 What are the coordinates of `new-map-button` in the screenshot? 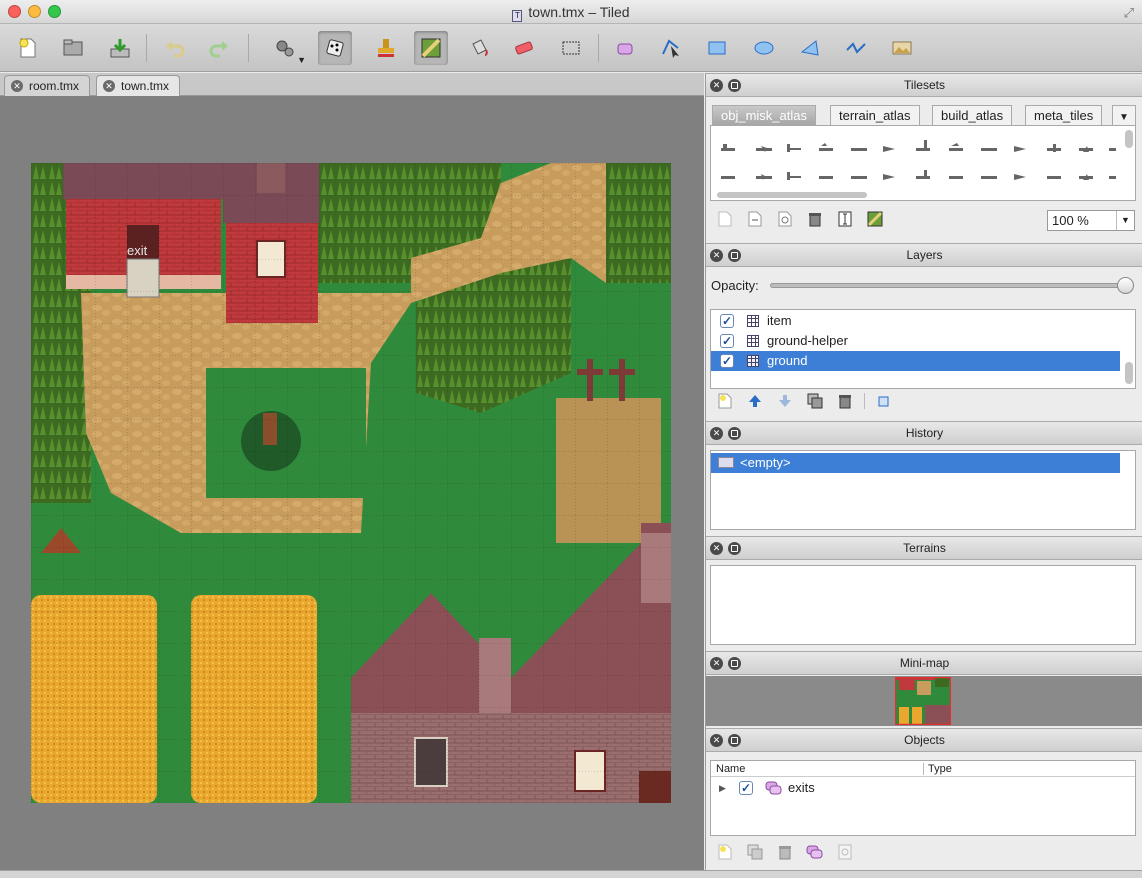 It's located at (28, 48).